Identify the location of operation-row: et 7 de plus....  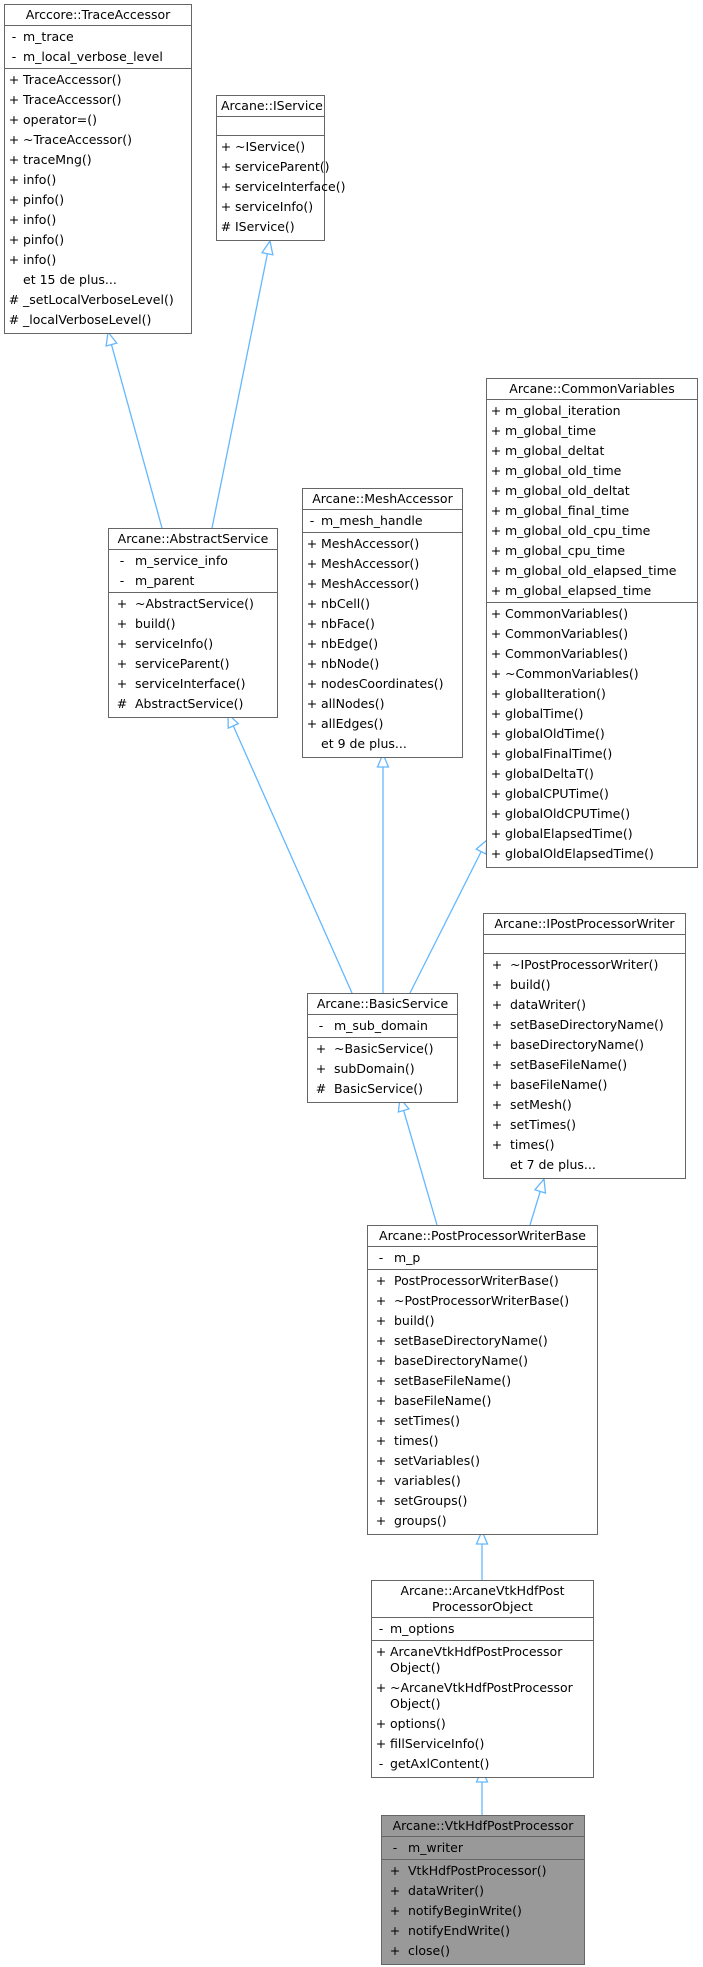
(584, 1165).